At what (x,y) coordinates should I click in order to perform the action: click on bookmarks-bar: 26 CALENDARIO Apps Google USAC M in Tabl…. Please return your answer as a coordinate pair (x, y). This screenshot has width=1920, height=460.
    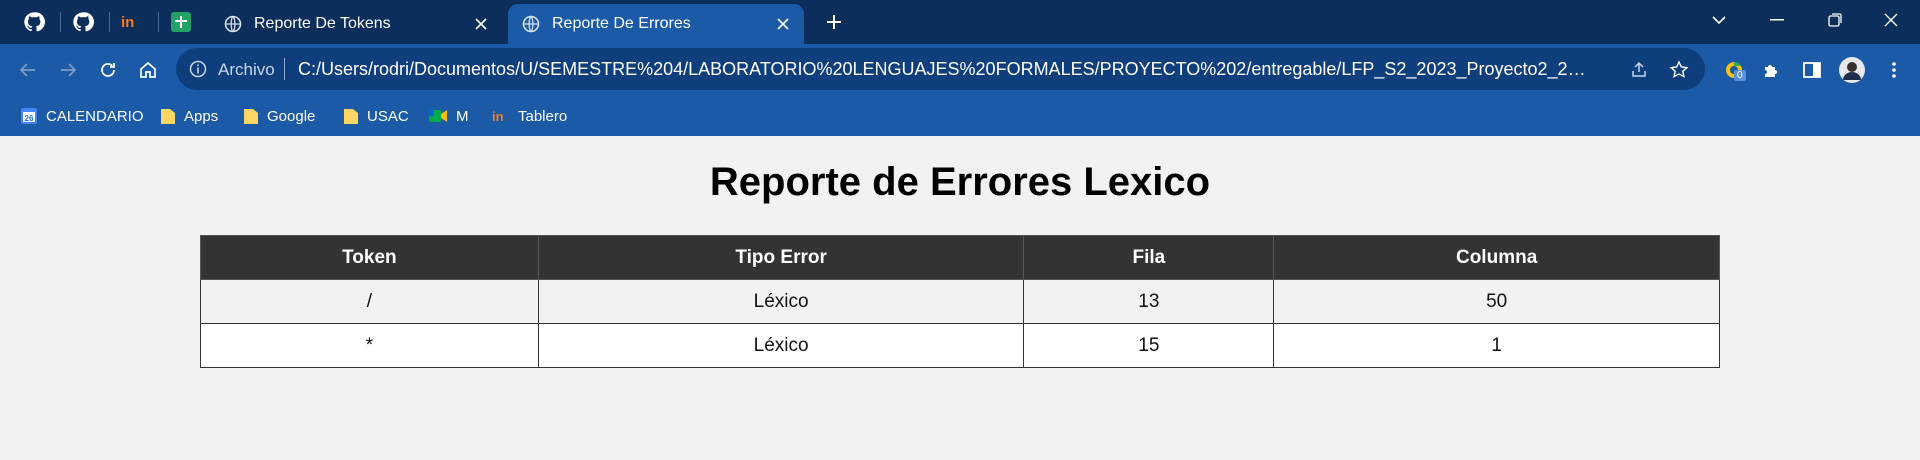
    Looking at the image, I should click on (960, 116).